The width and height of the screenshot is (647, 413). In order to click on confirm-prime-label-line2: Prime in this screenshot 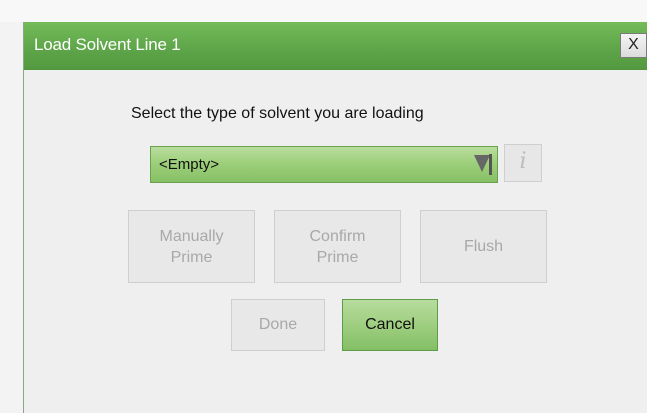, I will do `click(337, 257)`.